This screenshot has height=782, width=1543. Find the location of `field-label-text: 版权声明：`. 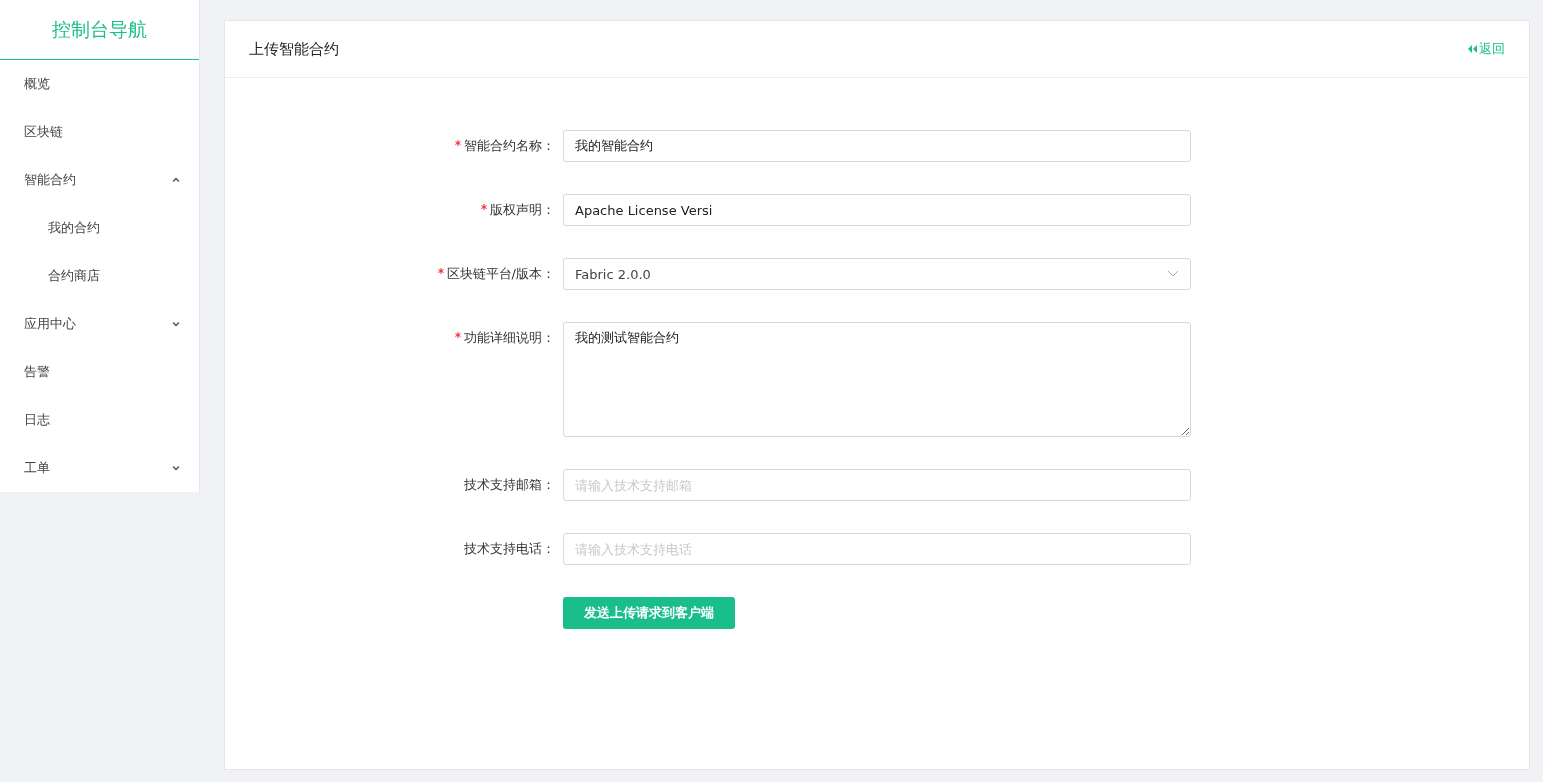

field-label-text: 版权声明： is located at coordinates (522, 210).